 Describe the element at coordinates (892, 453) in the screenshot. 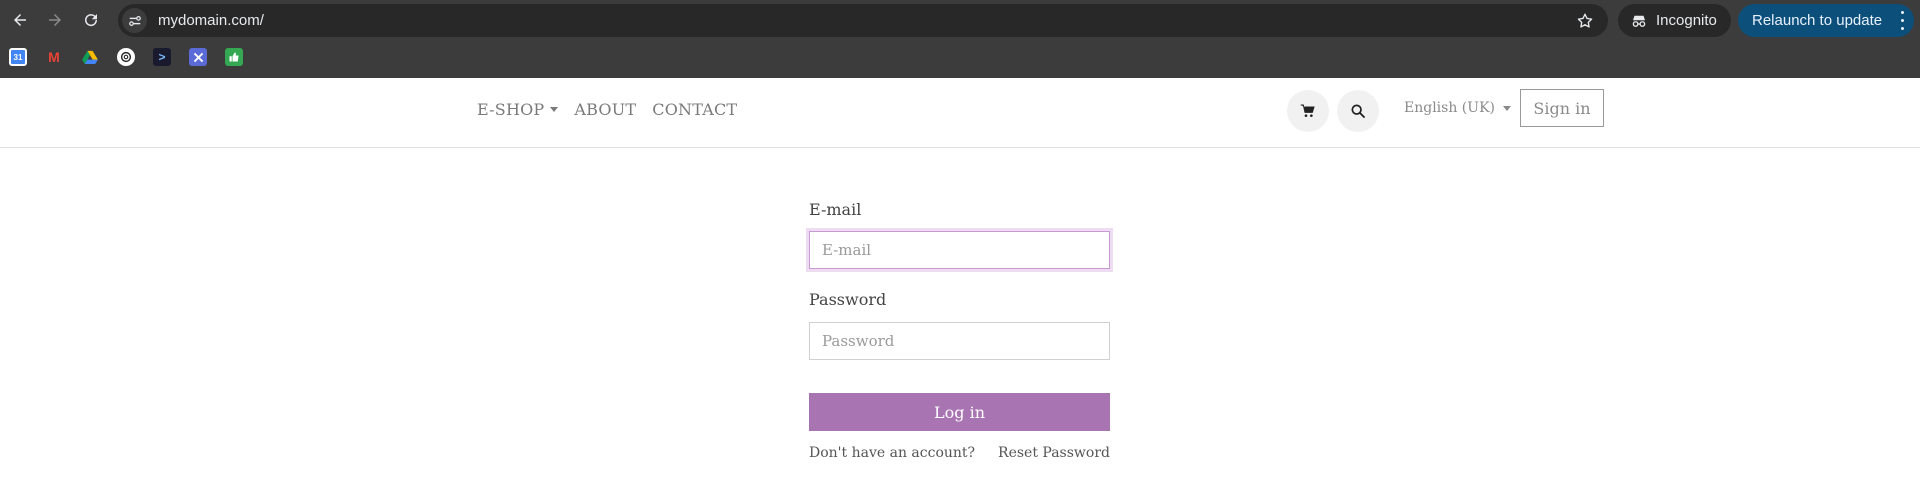

I see `signup-link: Don't have an account?` at that location.